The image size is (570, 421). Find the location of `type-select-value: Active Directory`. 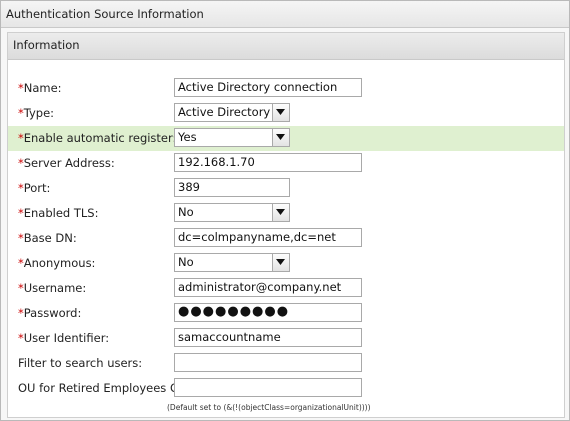

type-select-value: Active Directory is located at coordinates (224, 112).